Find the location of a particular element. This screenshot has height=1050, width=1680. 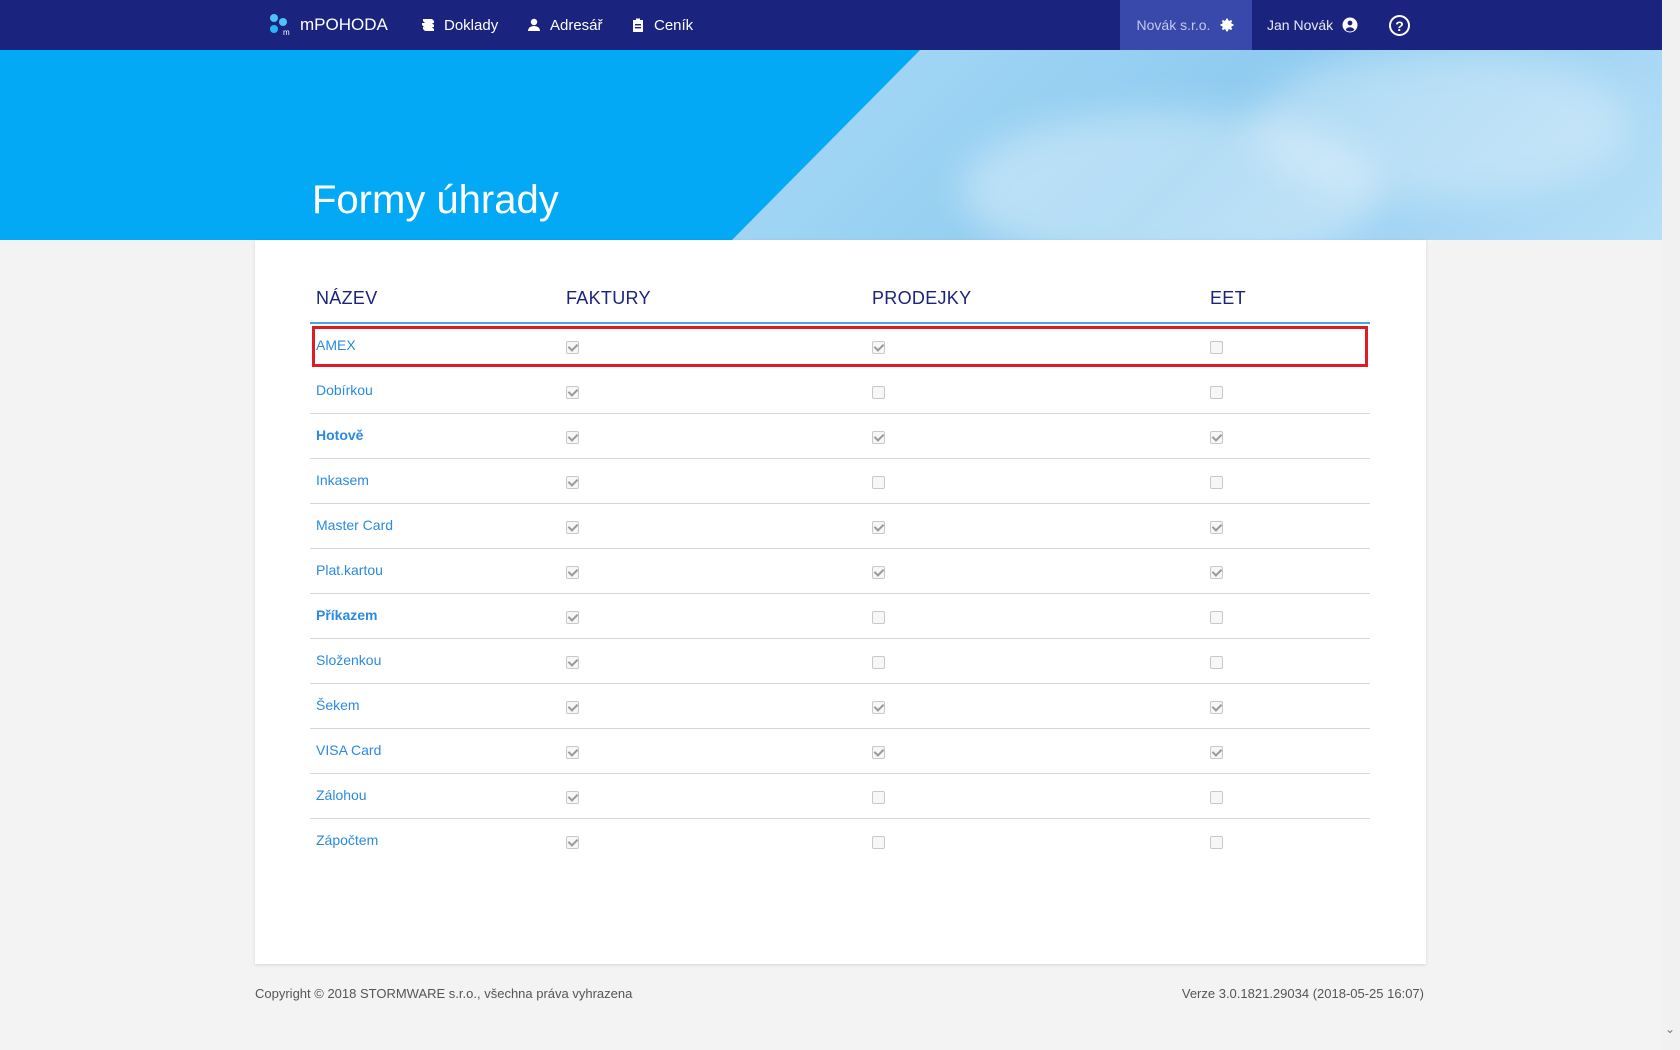

help-icon: ? is located at coordinates (1399, 25).